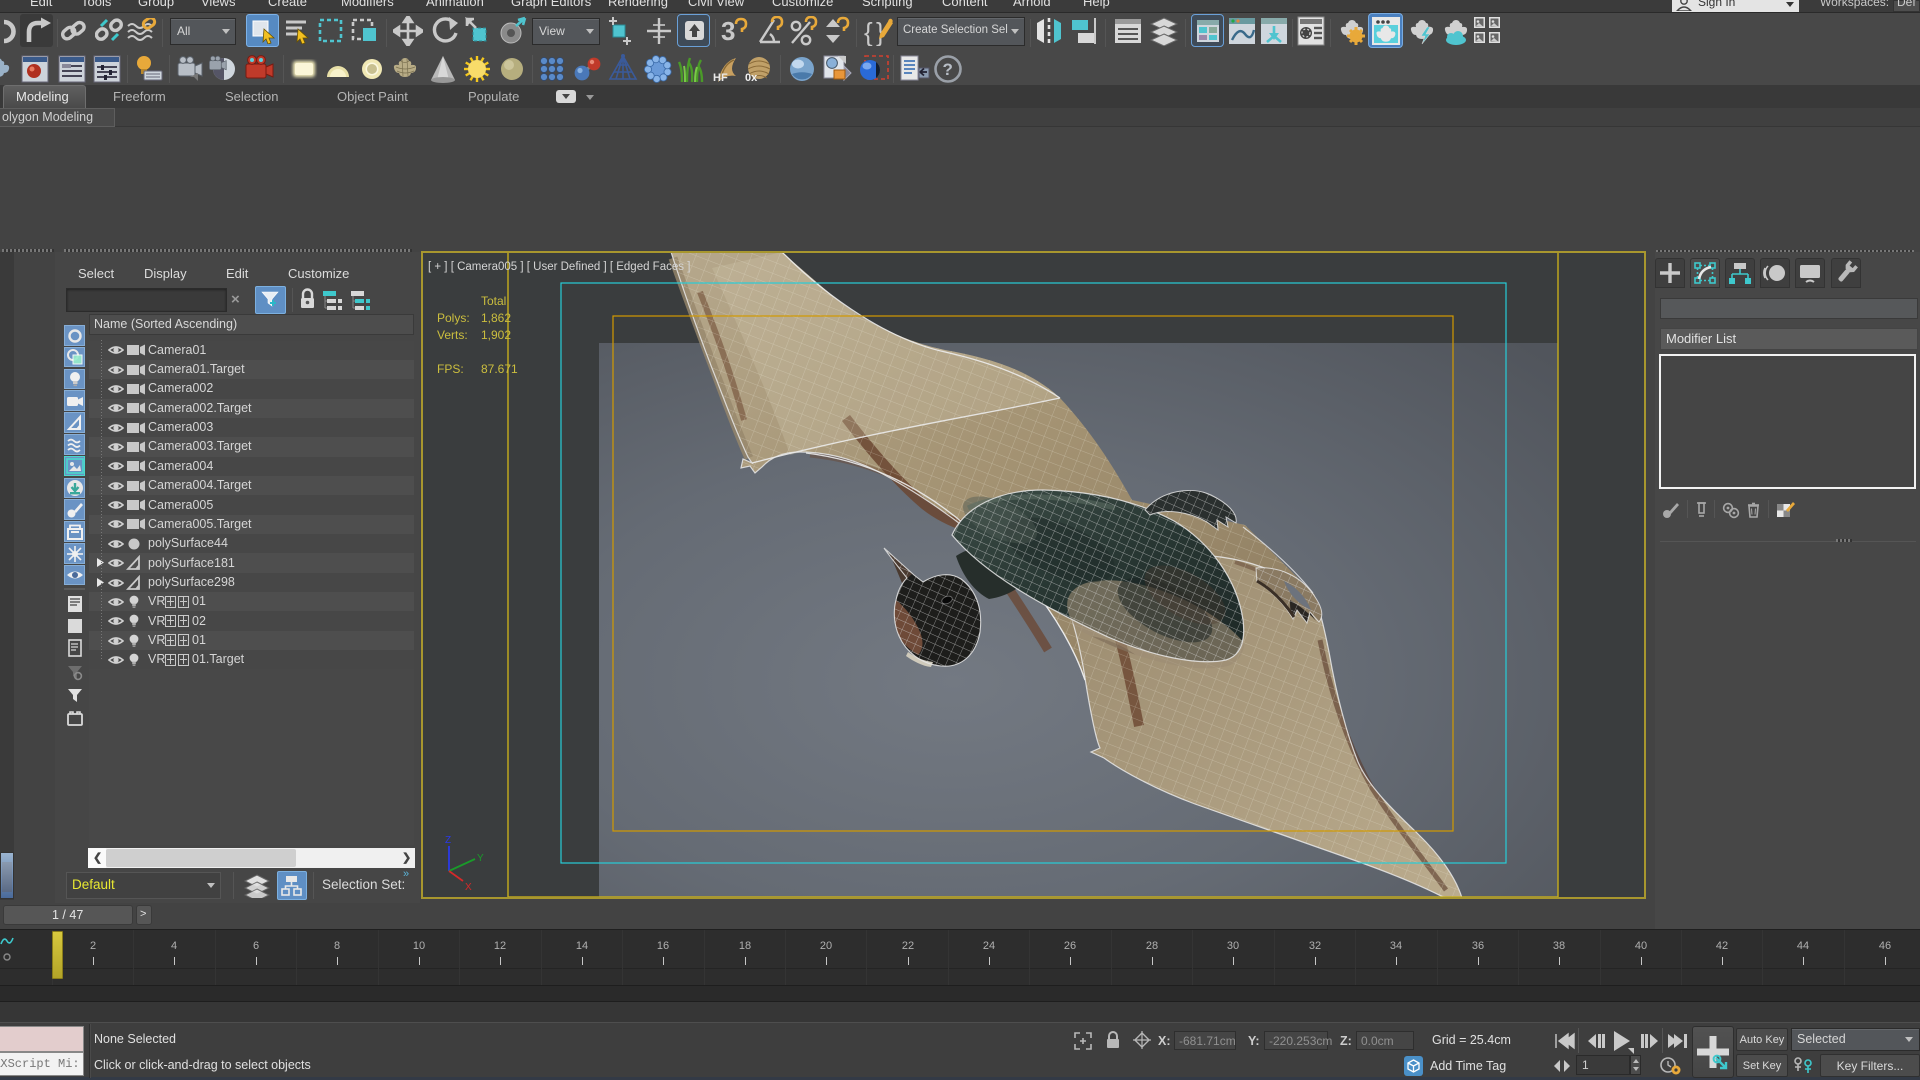 This screenshot has width=1920, height=1080. I want to click on svg-text: 87.671, so click(499, 369).